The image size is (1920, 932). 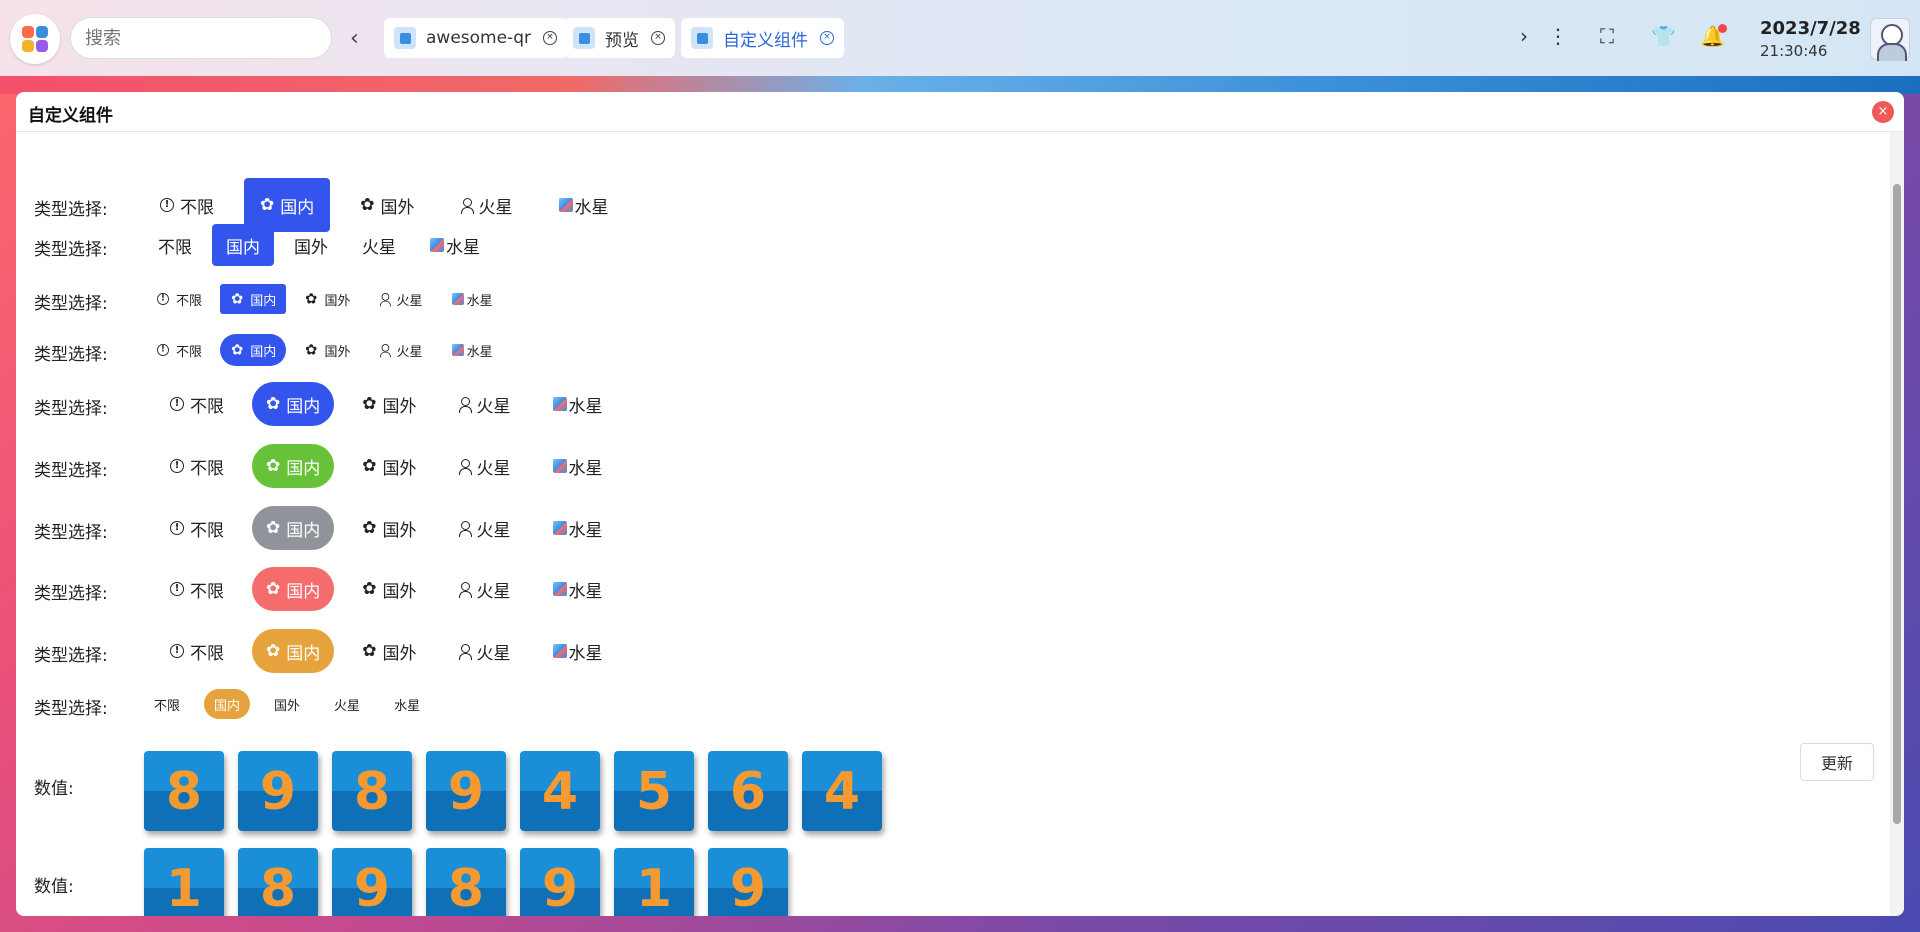 I want to click on tabs-scroll-left-icon: ‹, so click(x=354, y=38).